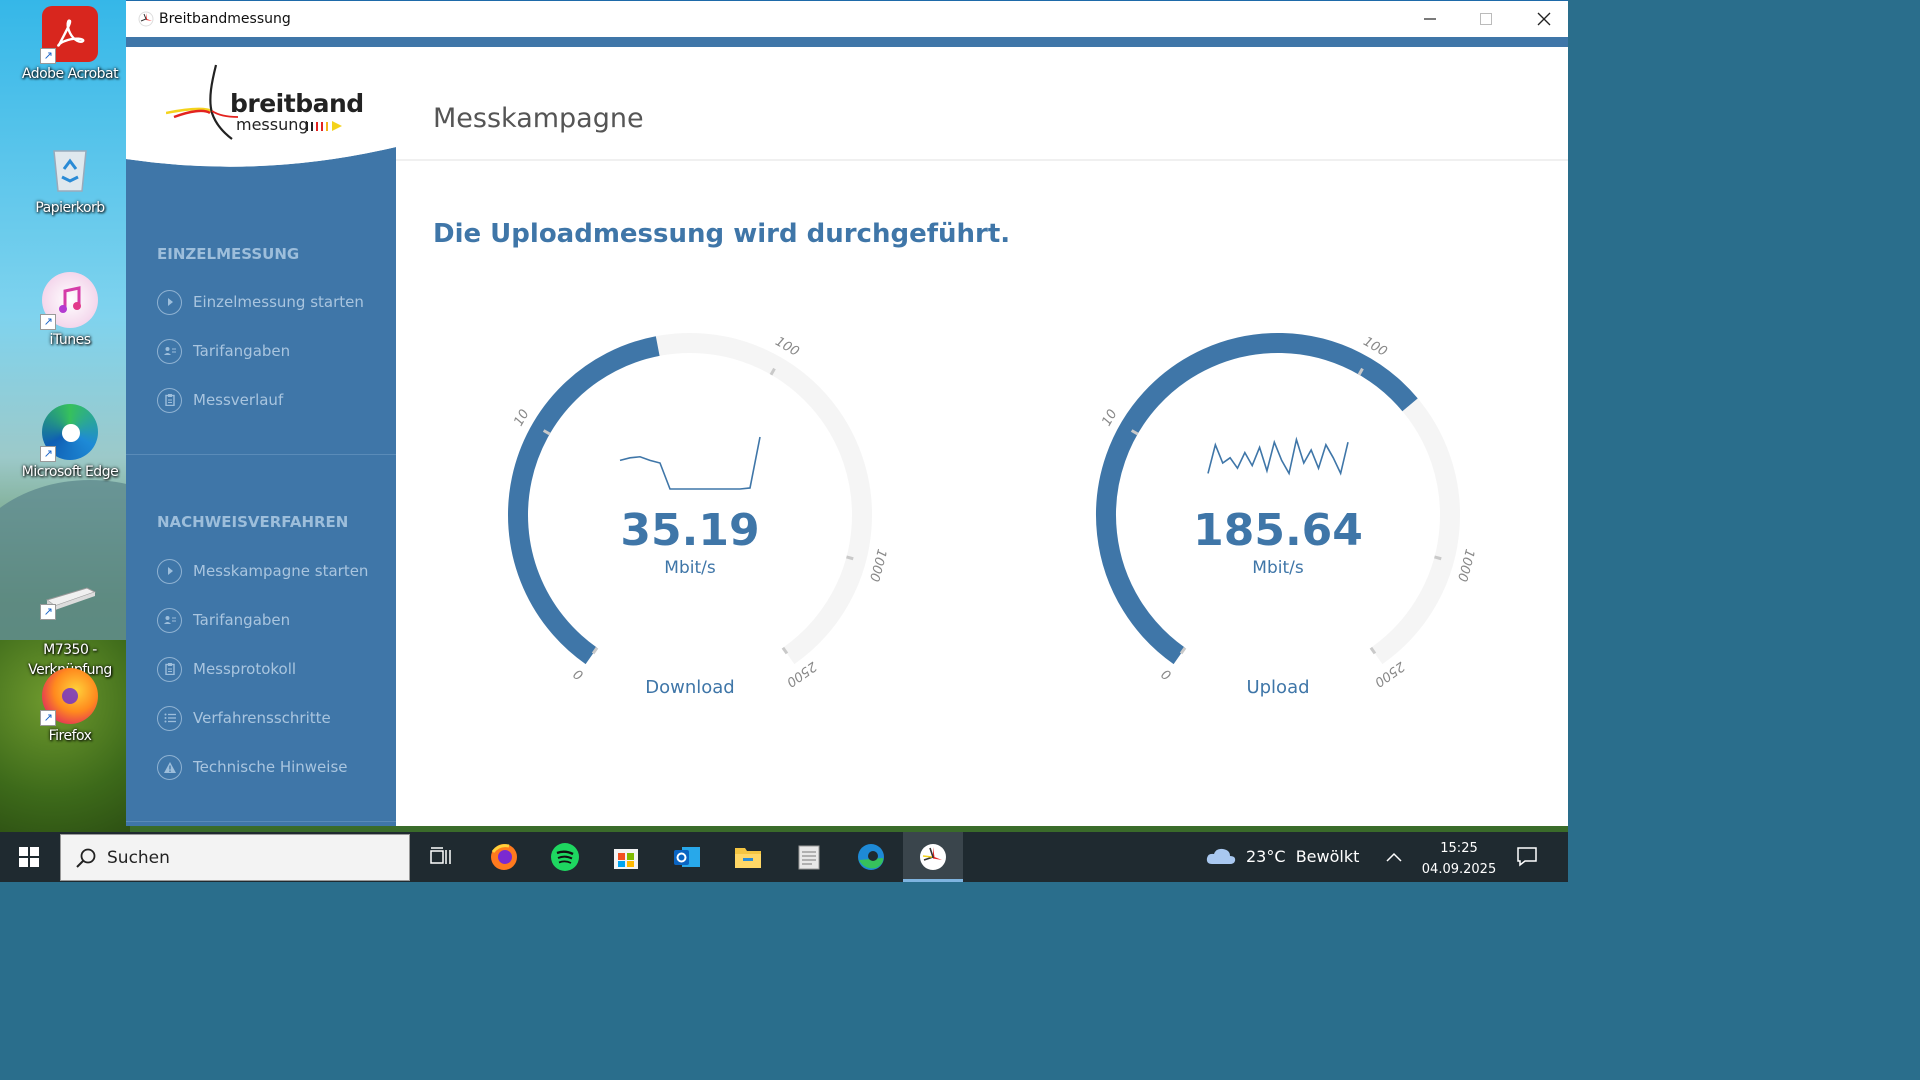  What do you see at coordinates (689, 687) in the screenshot?
I see `download-gauge-label: Download` at bounding box center [689, 687].